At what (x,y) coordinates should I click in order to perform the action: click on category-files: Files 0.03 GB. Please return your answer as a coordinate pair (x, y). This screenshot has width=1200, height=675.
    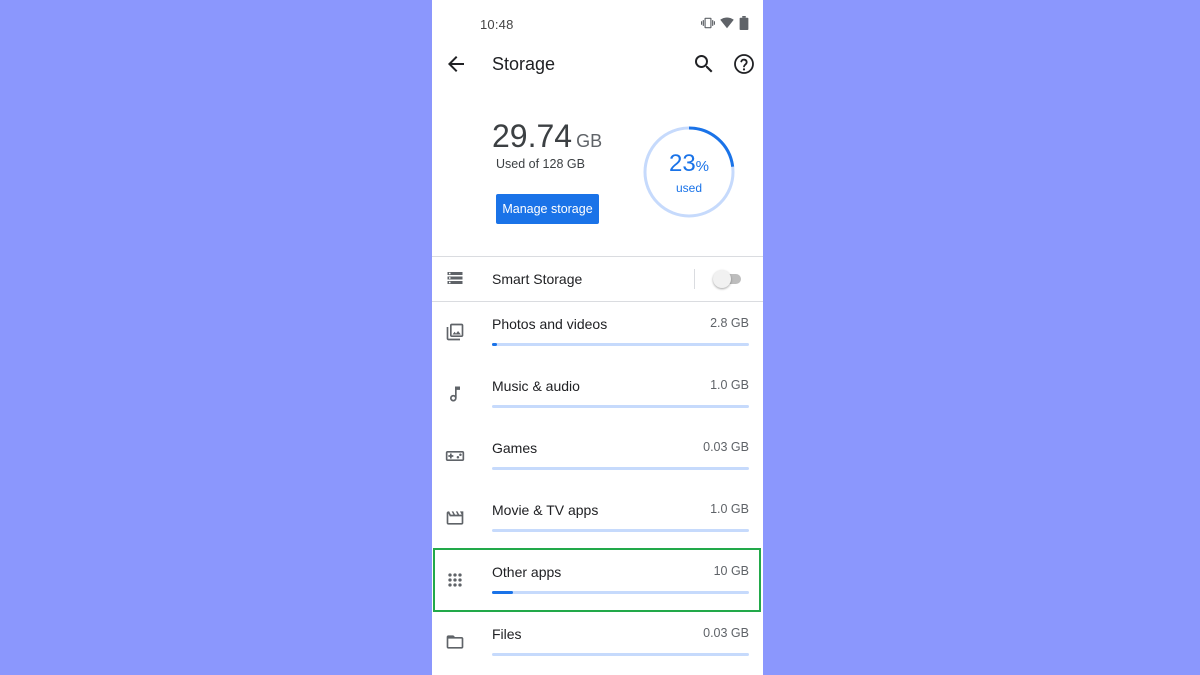
    Looking at the image, I should click on (597, 643).